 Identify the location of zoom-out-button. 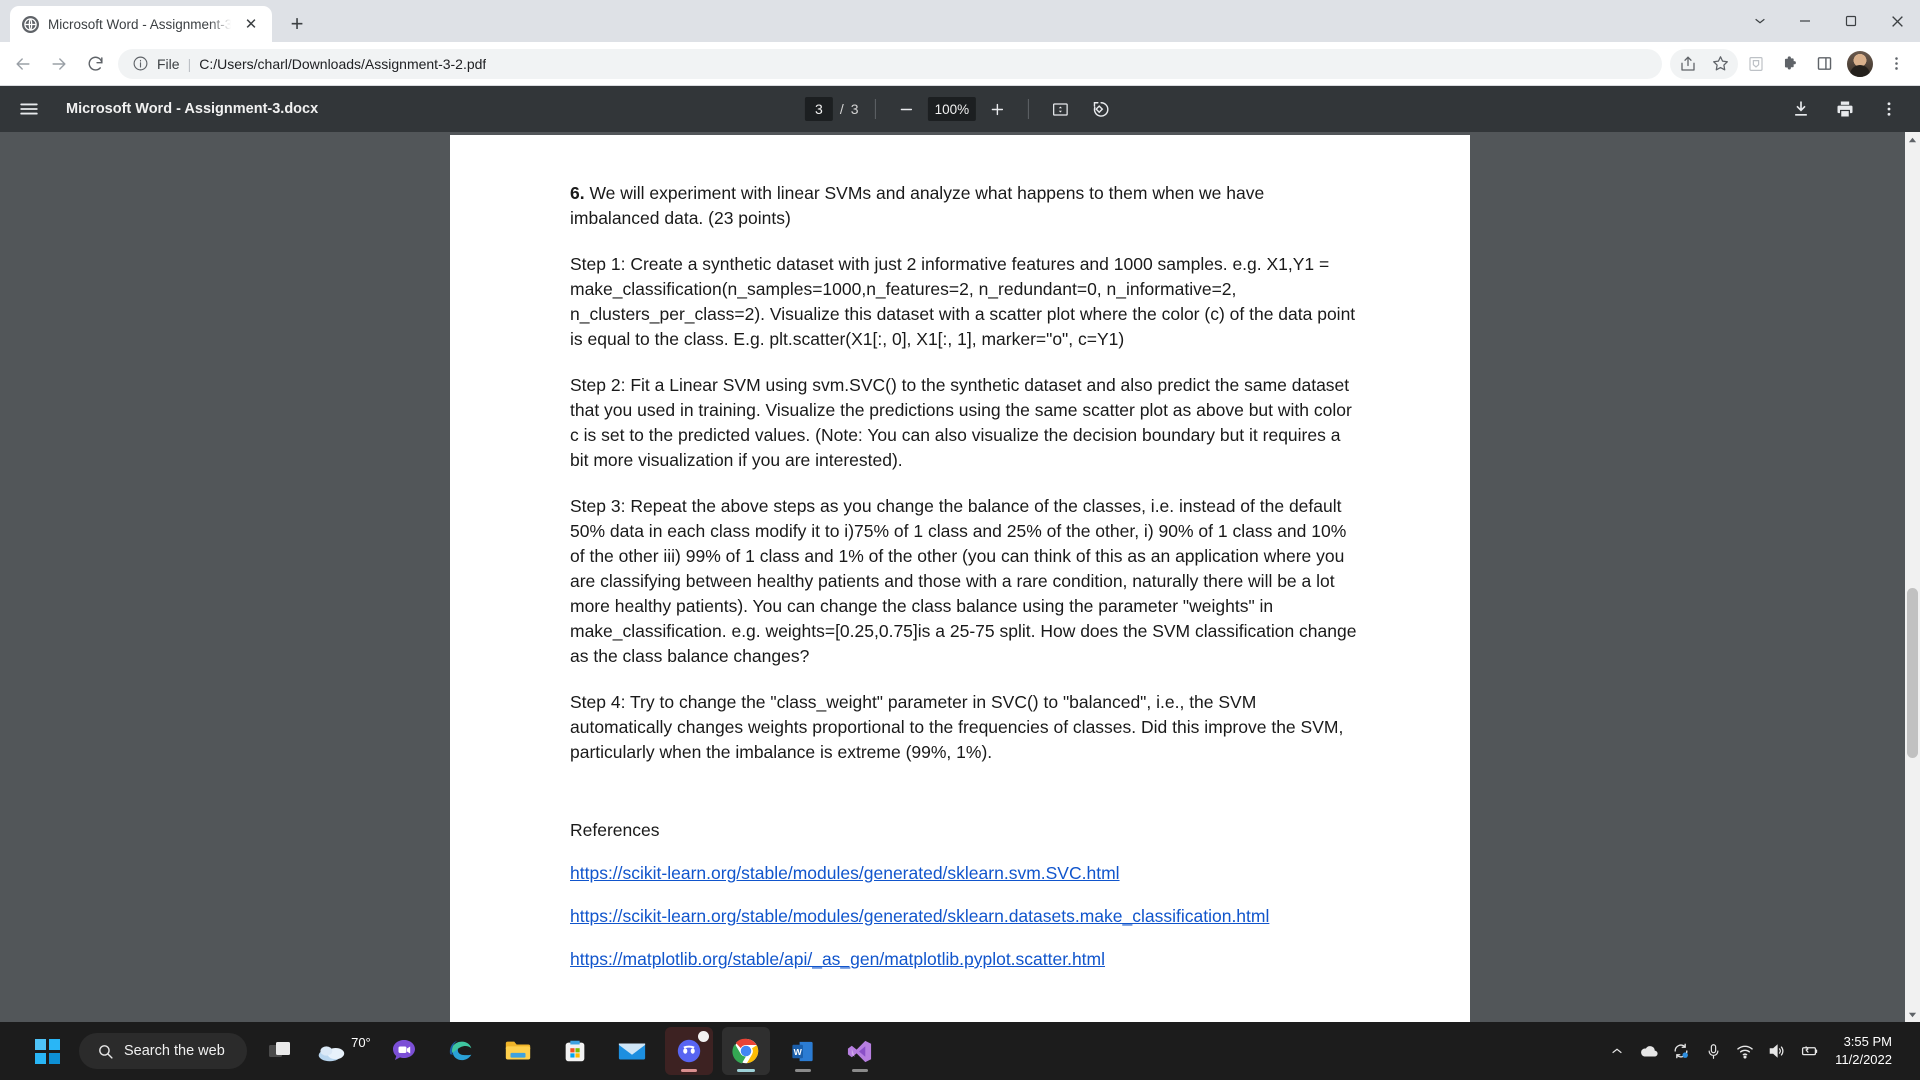
(907, 109).